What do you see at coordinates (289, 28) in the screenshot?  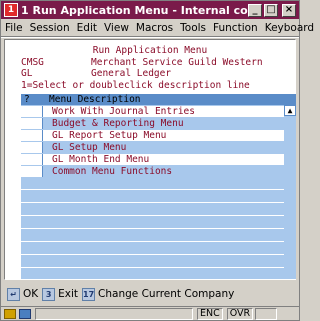 I see `menu-keyboard: Keyboard` at bounding box center [289, 28].